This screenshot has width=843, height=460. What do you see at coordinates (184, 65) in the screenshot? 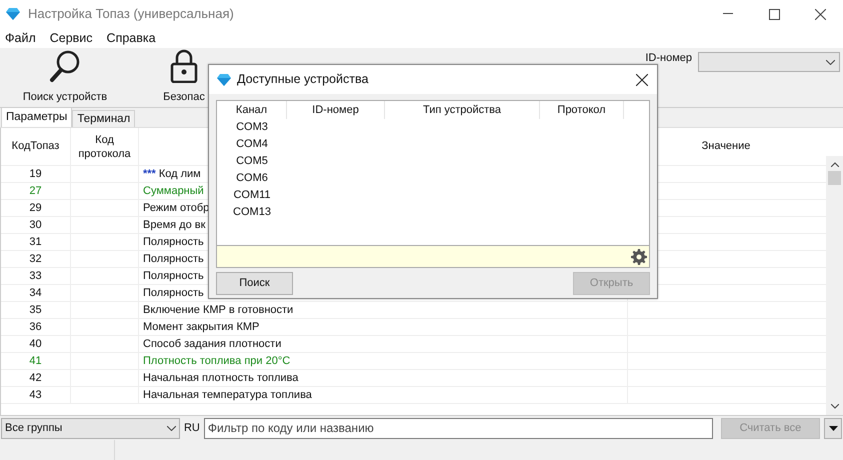
I see `lock-icon` at bounding box center [184, 65].